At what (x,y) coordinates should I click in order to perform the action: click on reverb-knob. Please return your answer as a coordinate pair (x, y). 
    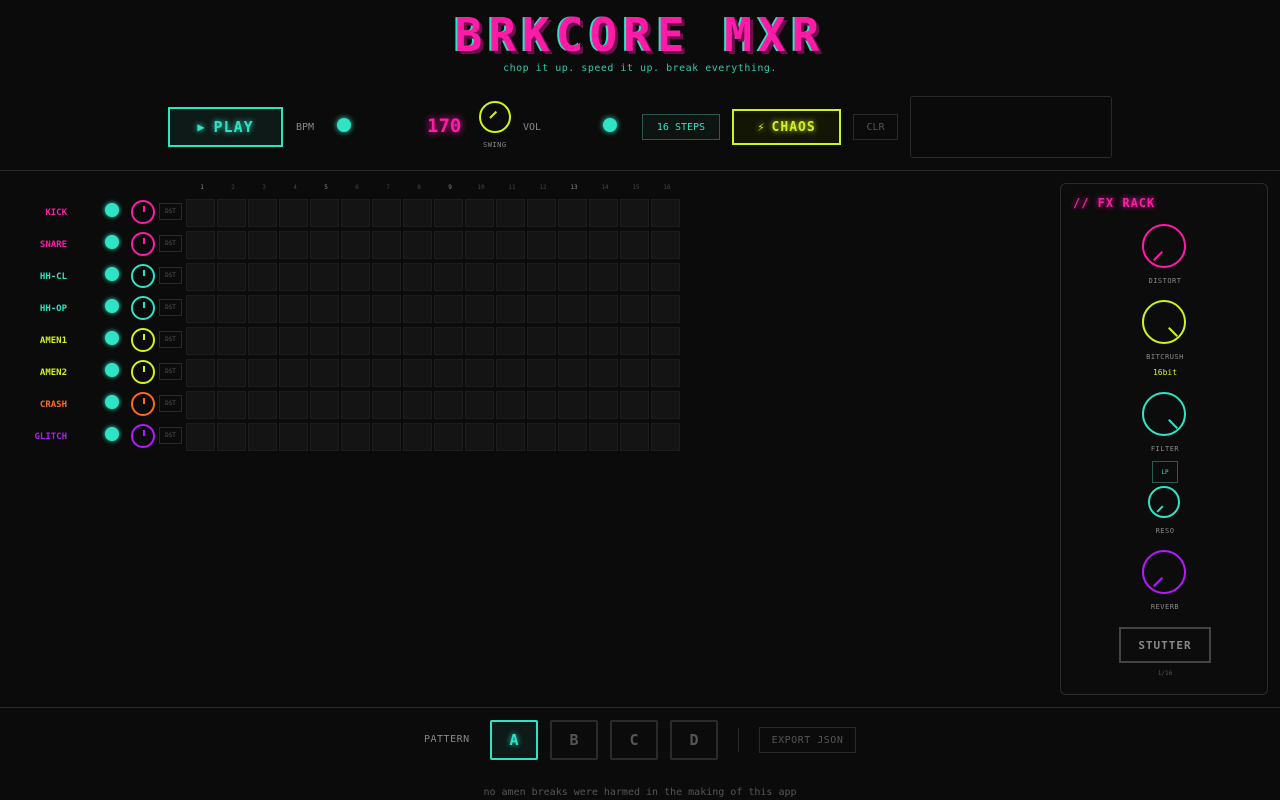
    Looking at the image, I should click on (1164, 572).